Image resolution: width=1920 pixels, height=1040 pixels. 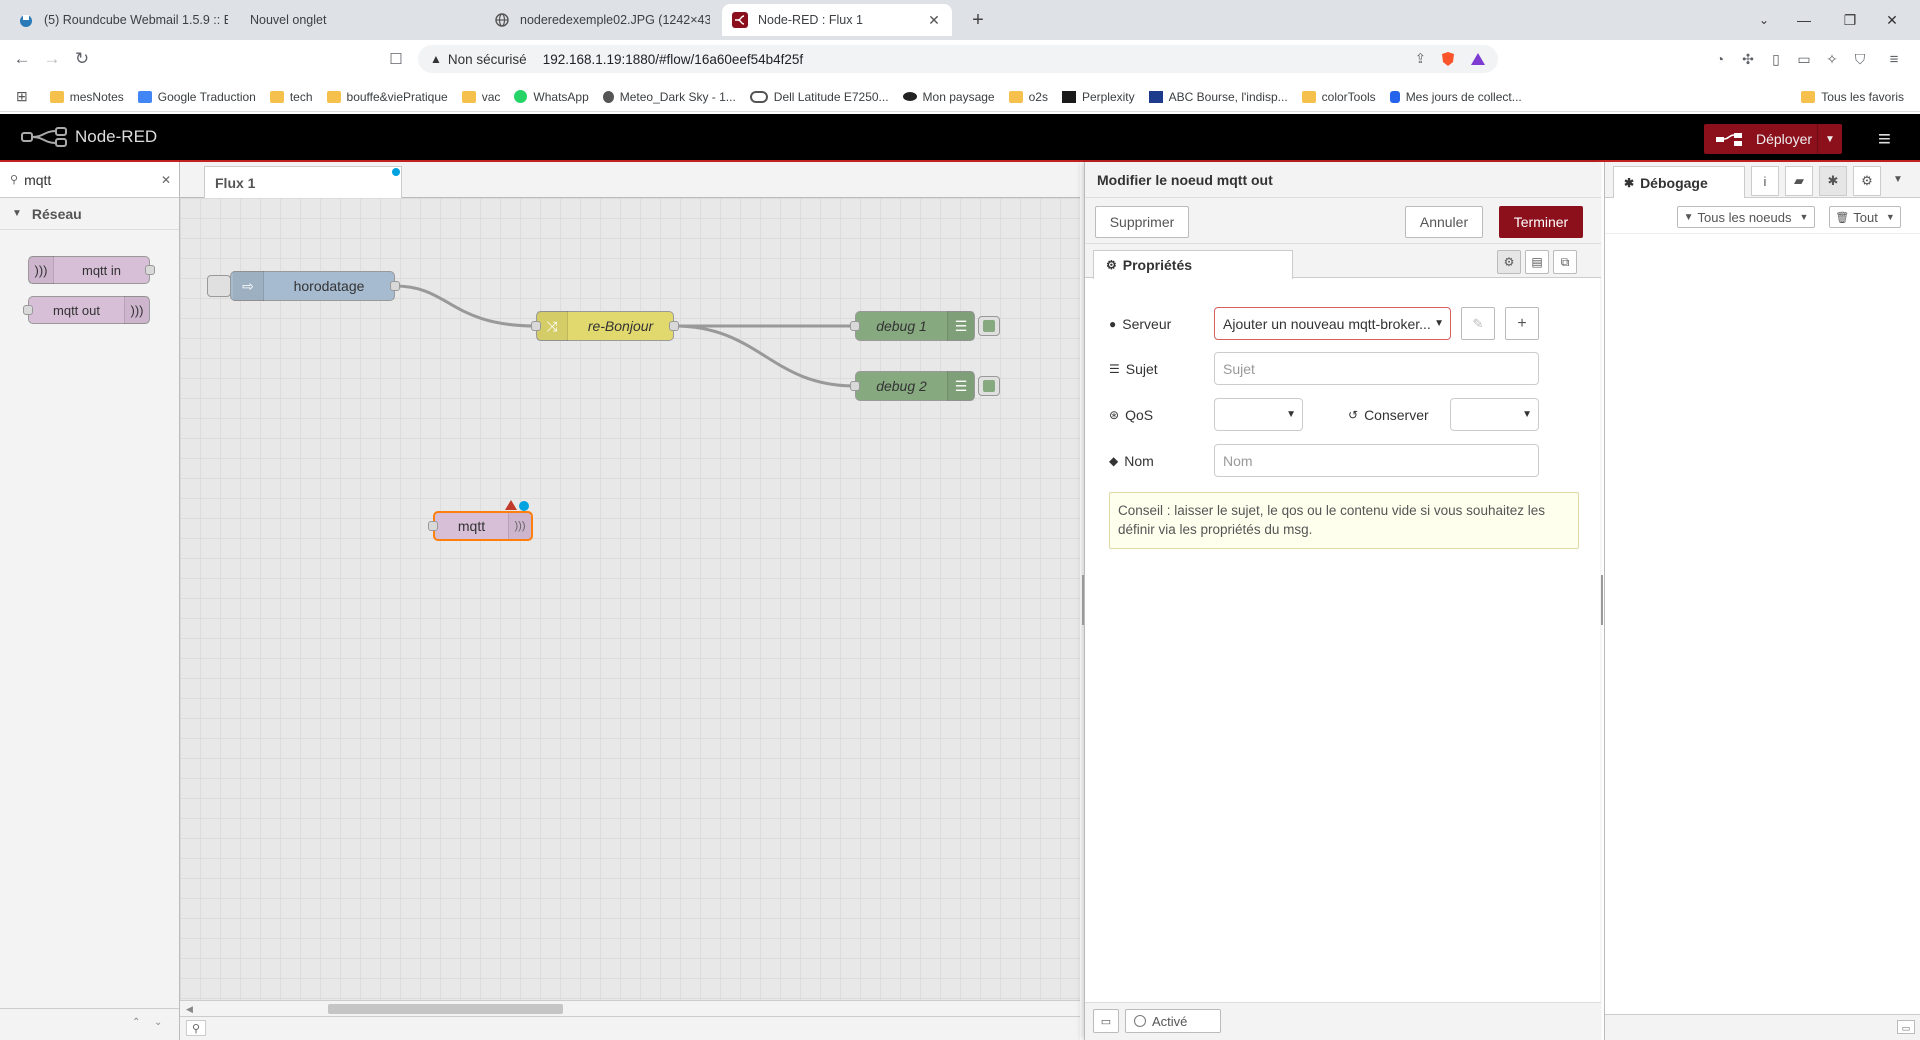 What do you see at coordinates (1478, 323) in the screenshot?
I see `edit-server-button: ✎` at bounding box center [1478, 323].